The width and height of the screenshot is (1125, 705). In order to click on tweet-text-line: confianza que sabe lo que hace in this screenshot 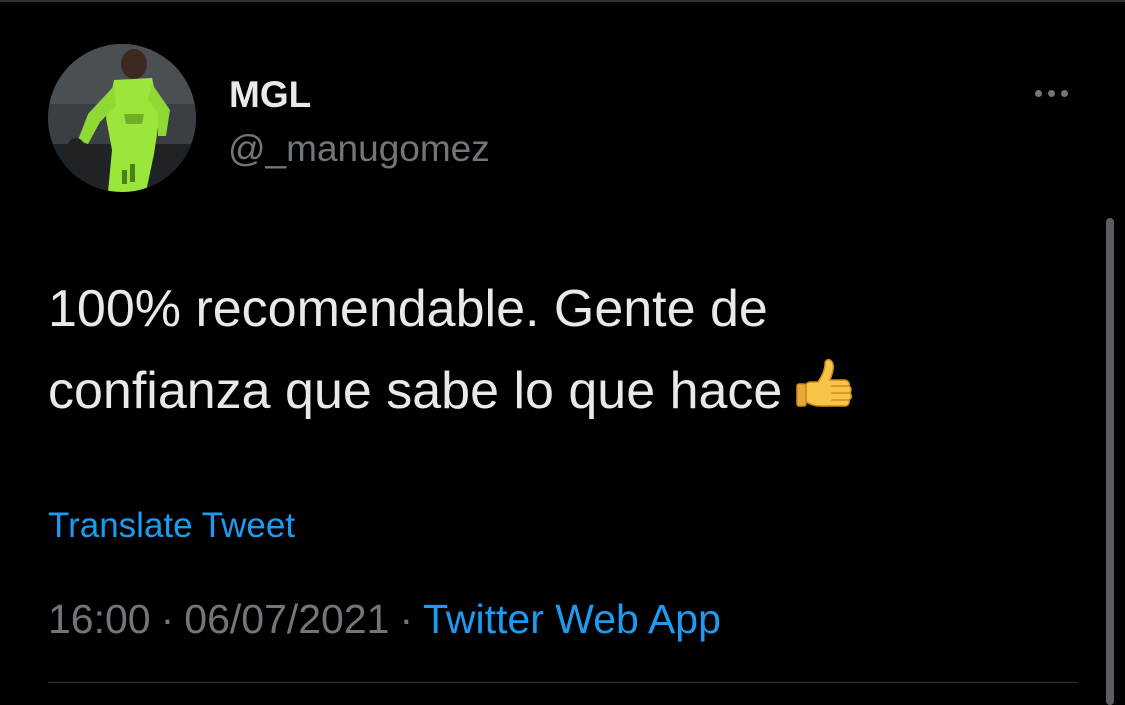, I will do `click(548, 397)`.